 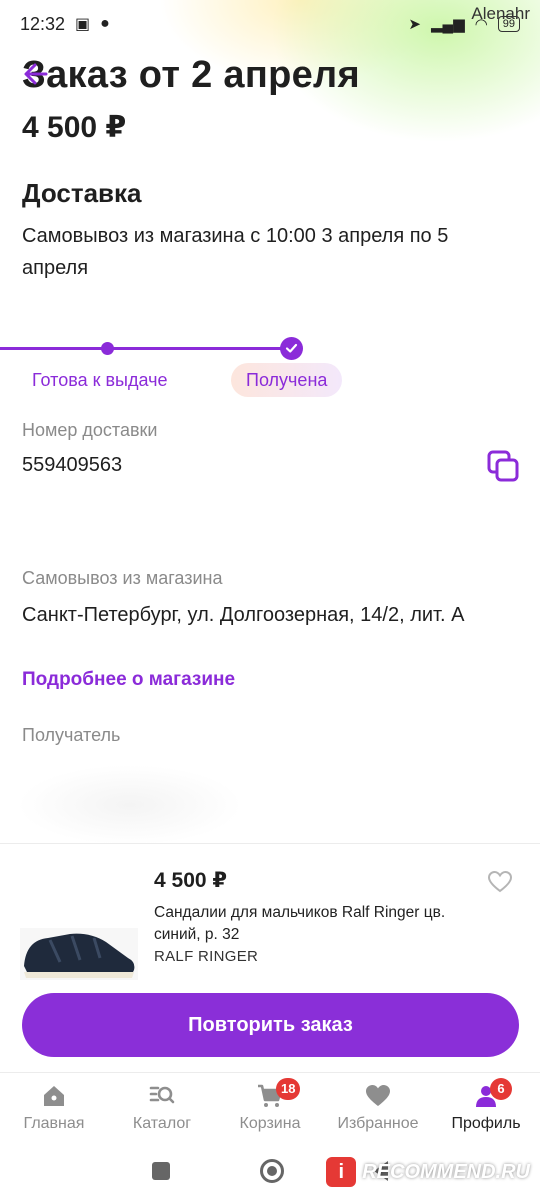 I want to click on status-bar: 12:32 ▣ ● ➤ ▂▄▆ ◠ 99, so click(x=270, y=24).